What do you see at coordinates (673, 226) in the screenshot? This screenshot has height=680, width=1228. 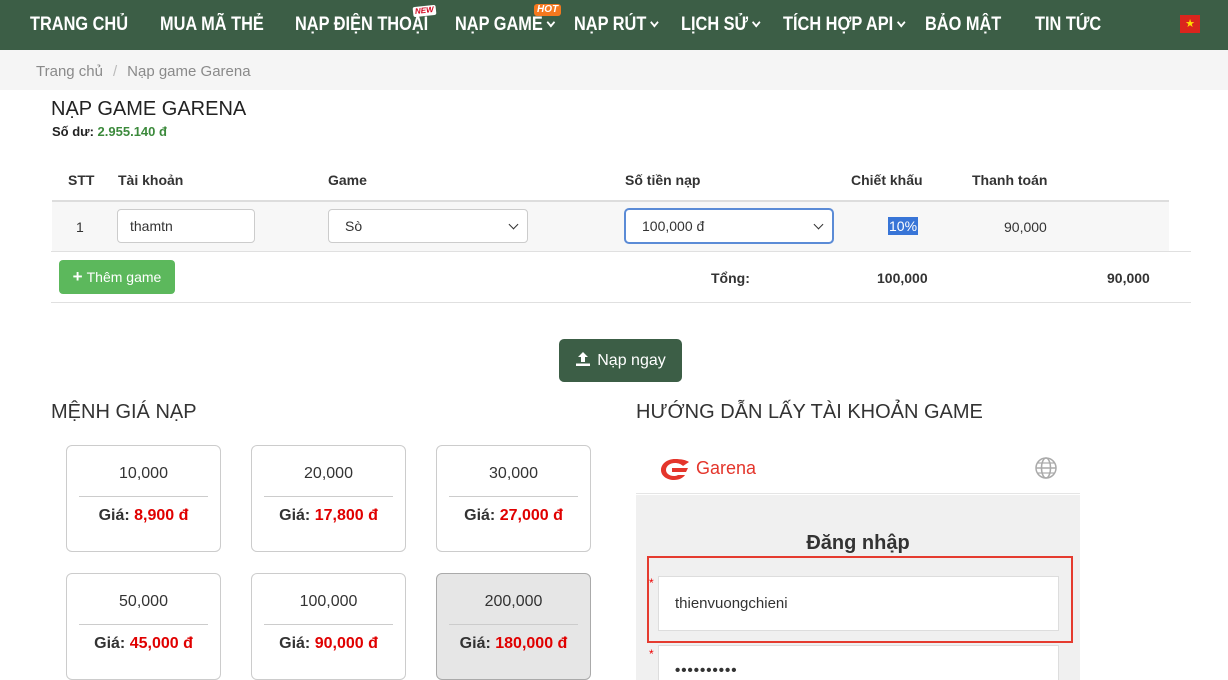 I see `amount-select-value: 100,000 đ` at bounding box center [673, 226].